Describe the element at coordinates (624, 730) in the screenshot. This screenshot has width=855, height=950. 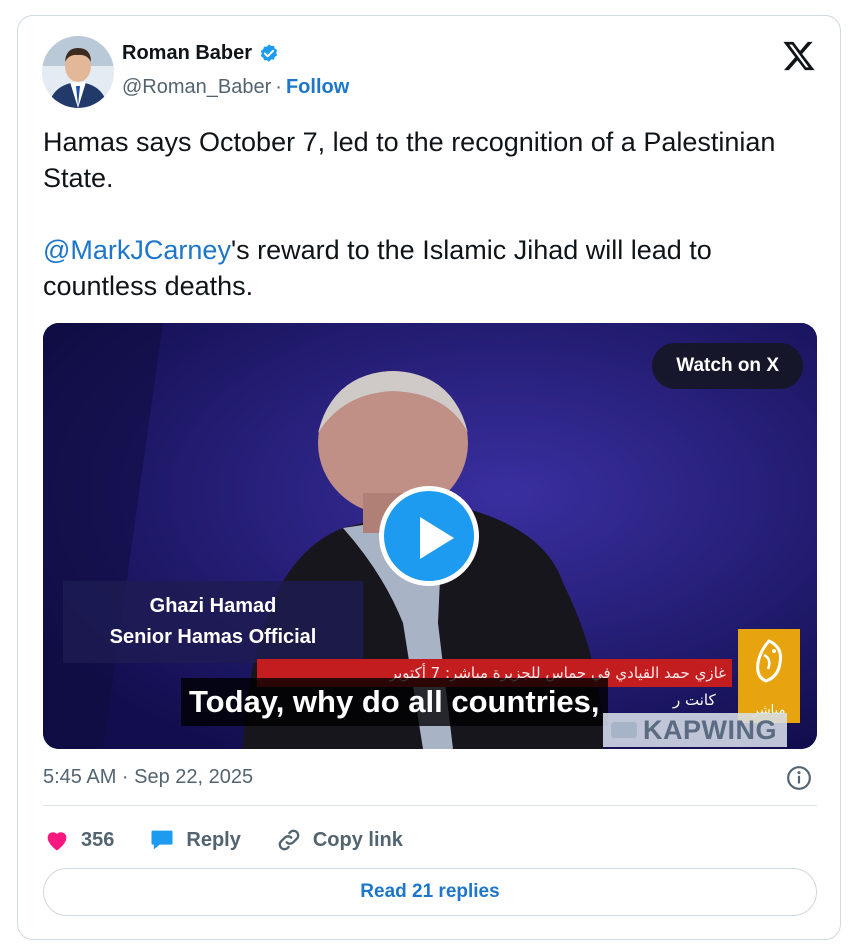
I see `kapwing-logo-icon` at that location.